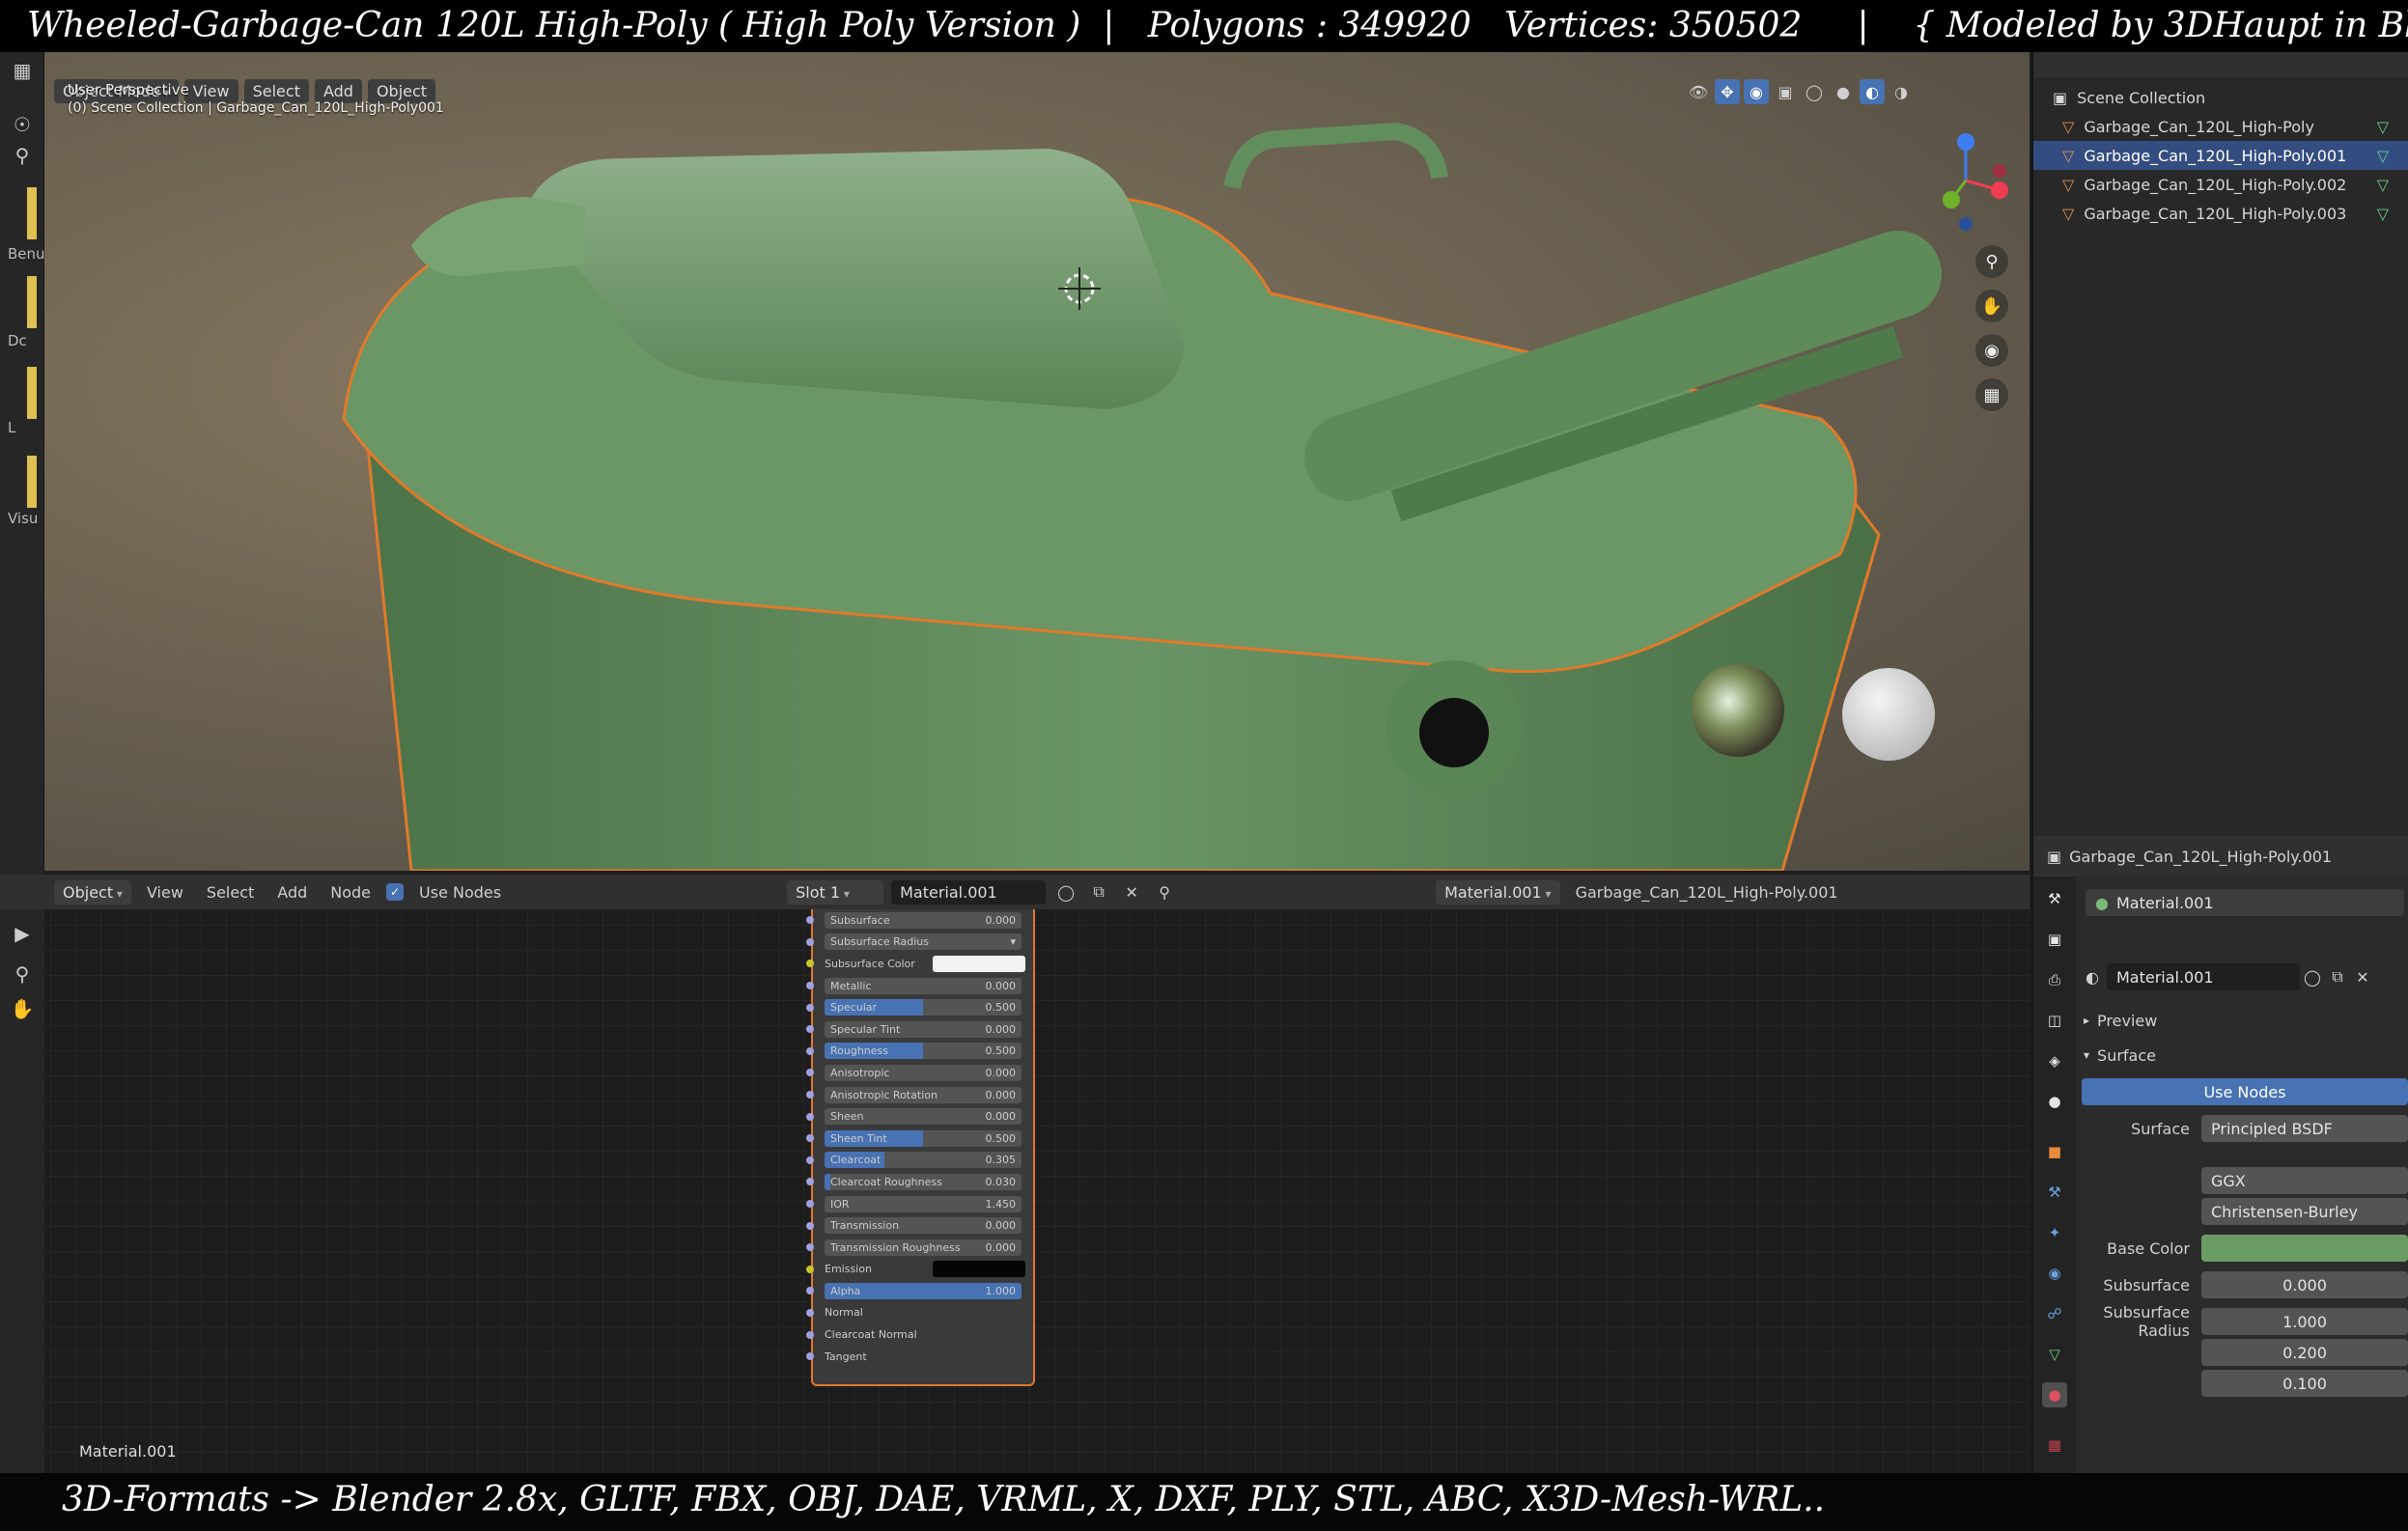  I want to click on socket-value-field: Transmission Roughness 0.000, so click(924, 1247).